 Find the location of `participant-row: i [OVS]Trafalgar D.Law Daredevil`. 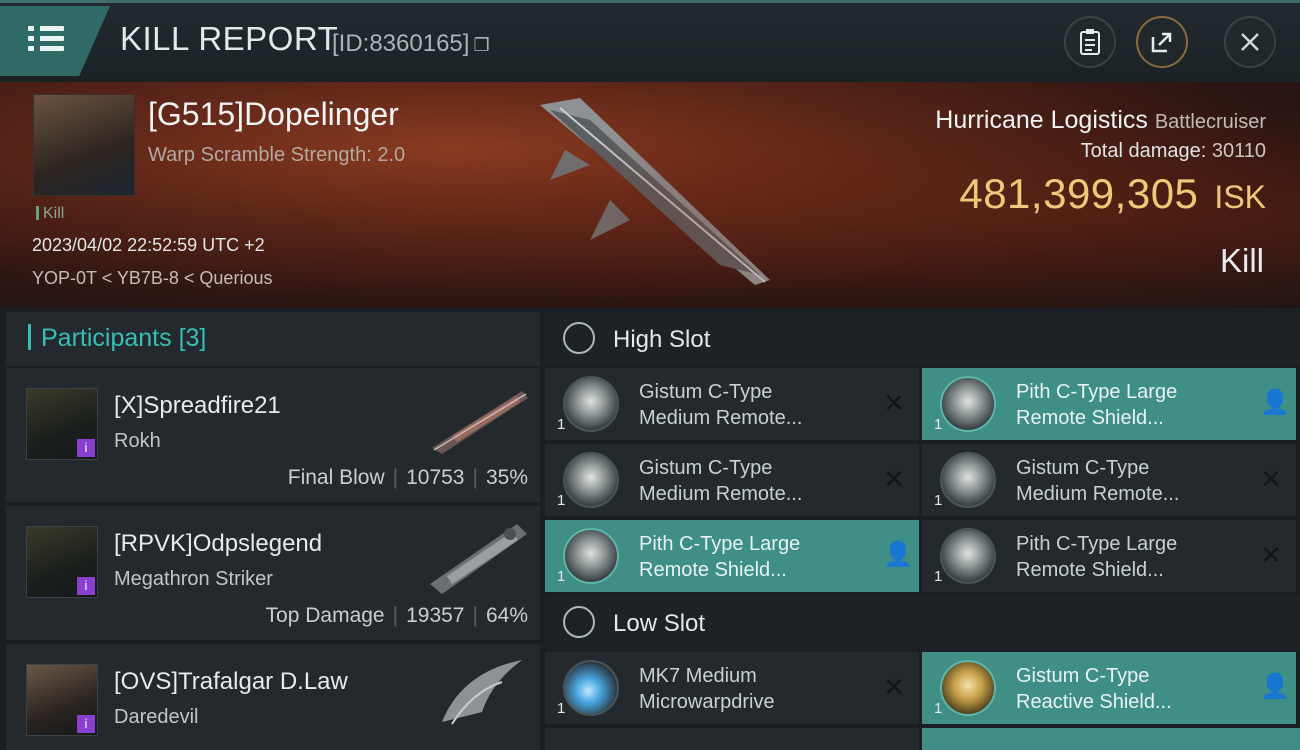

participant-row: i [OVS]Trafalgar D.Law Daredevil is located at coordinates (273, 697).